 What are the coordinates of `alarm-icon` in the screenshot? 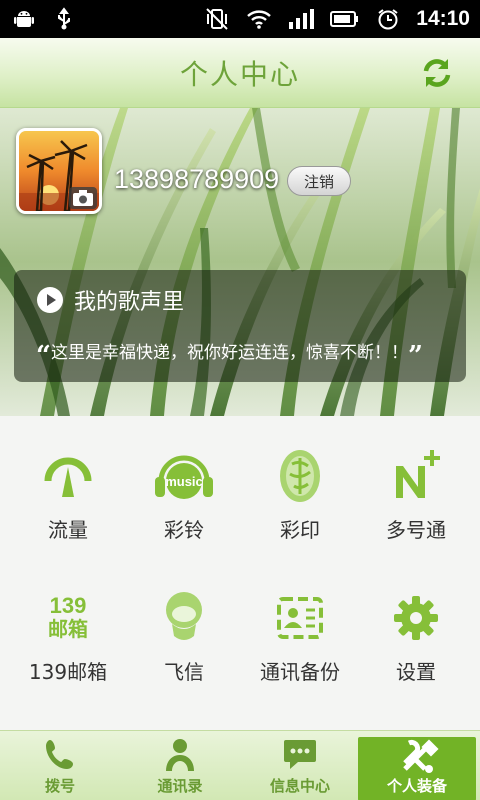 It's located at (388, 19).